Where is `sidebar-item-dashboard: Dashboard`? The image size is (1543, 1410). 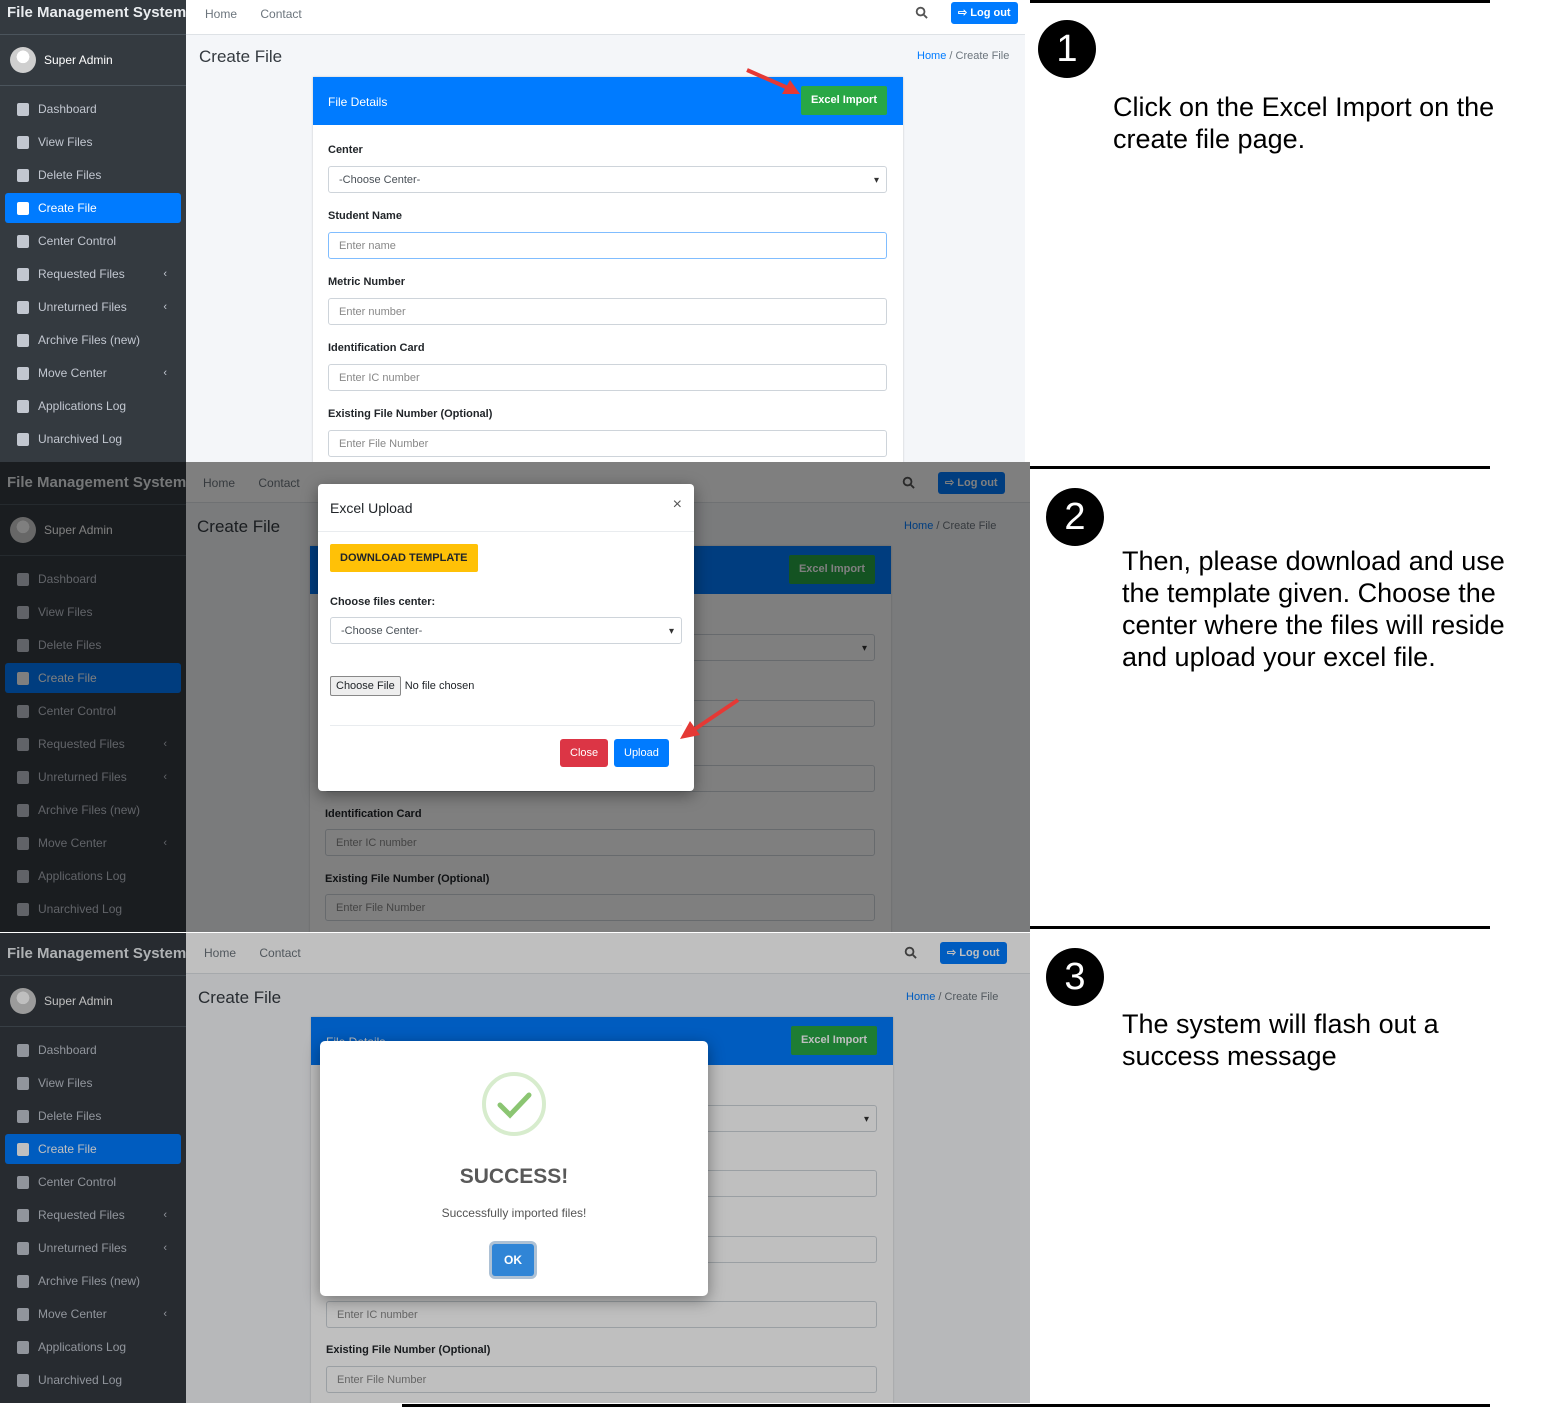 sidebar-item-dashboard: Dashboard is located at coordinates (93, 109).